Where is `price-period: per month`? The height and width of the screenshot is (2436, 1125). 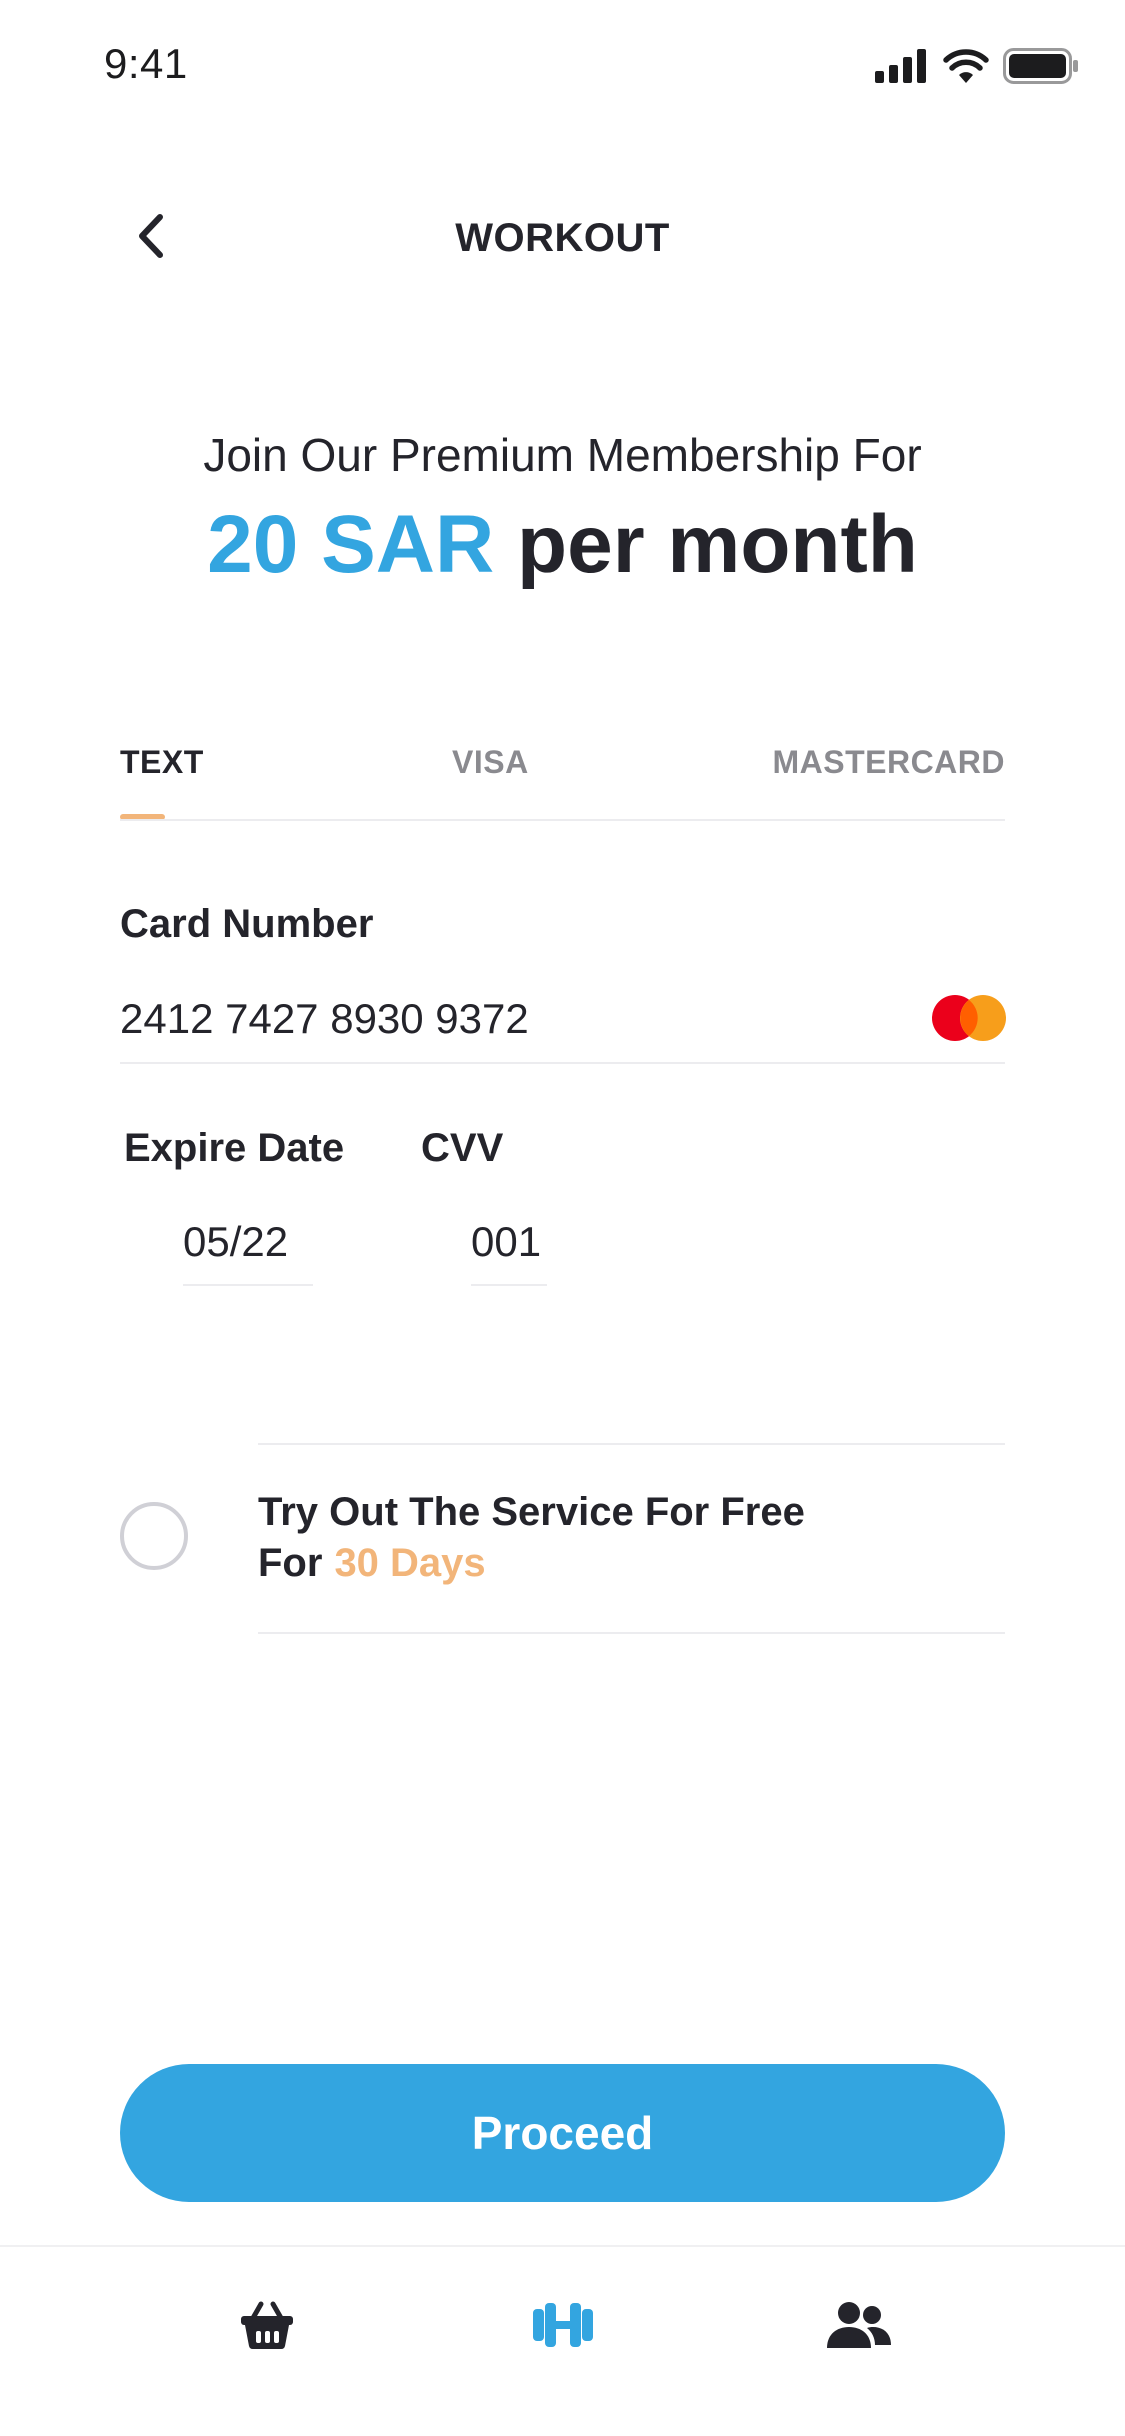 price-period: per month is located at coordinates (717, 544).